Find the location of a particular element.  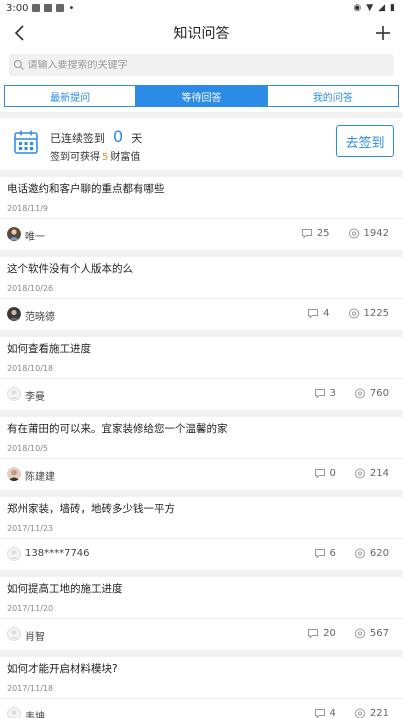

streak-prefix: 已连续签到 is located at coordinates (77, 138).